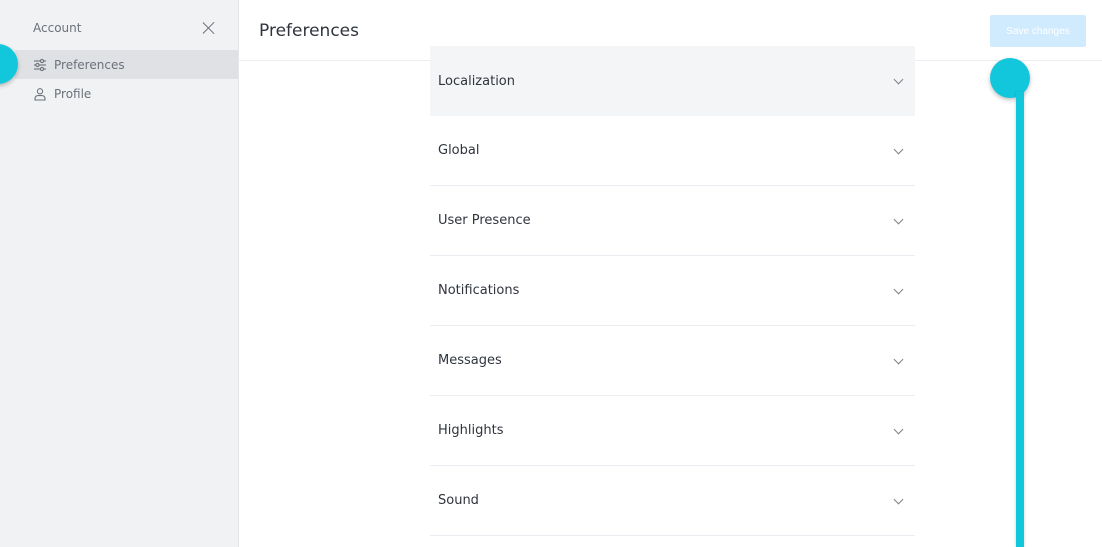 The height and width of the screenshot is (547, 1102). Describe the element at coordinates (209, 28) in the screenshot. I see `close-icon` at that location.